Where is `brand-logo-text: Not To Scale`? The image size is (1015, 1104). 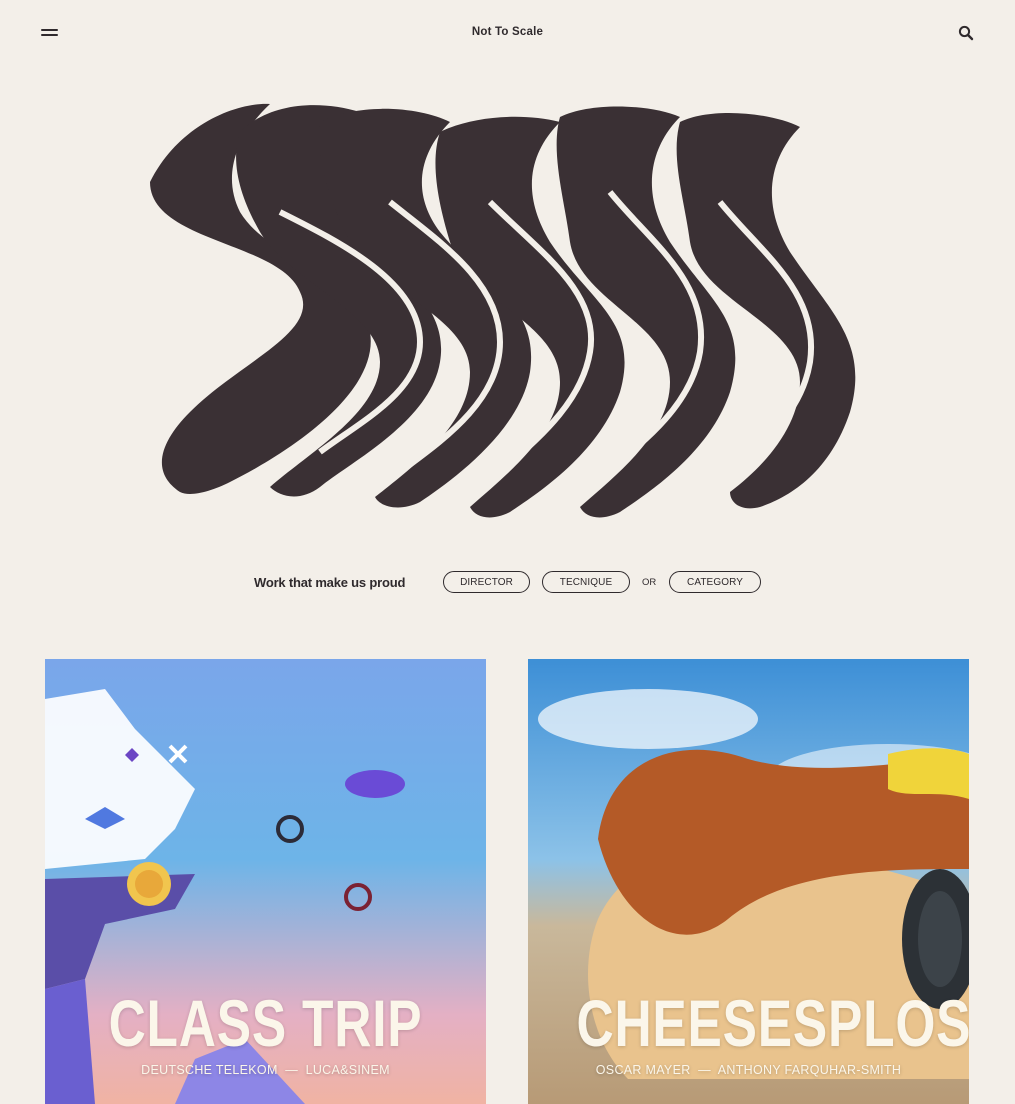 brand-logo-text: Not To Scale is located at coordinates (507, 32).